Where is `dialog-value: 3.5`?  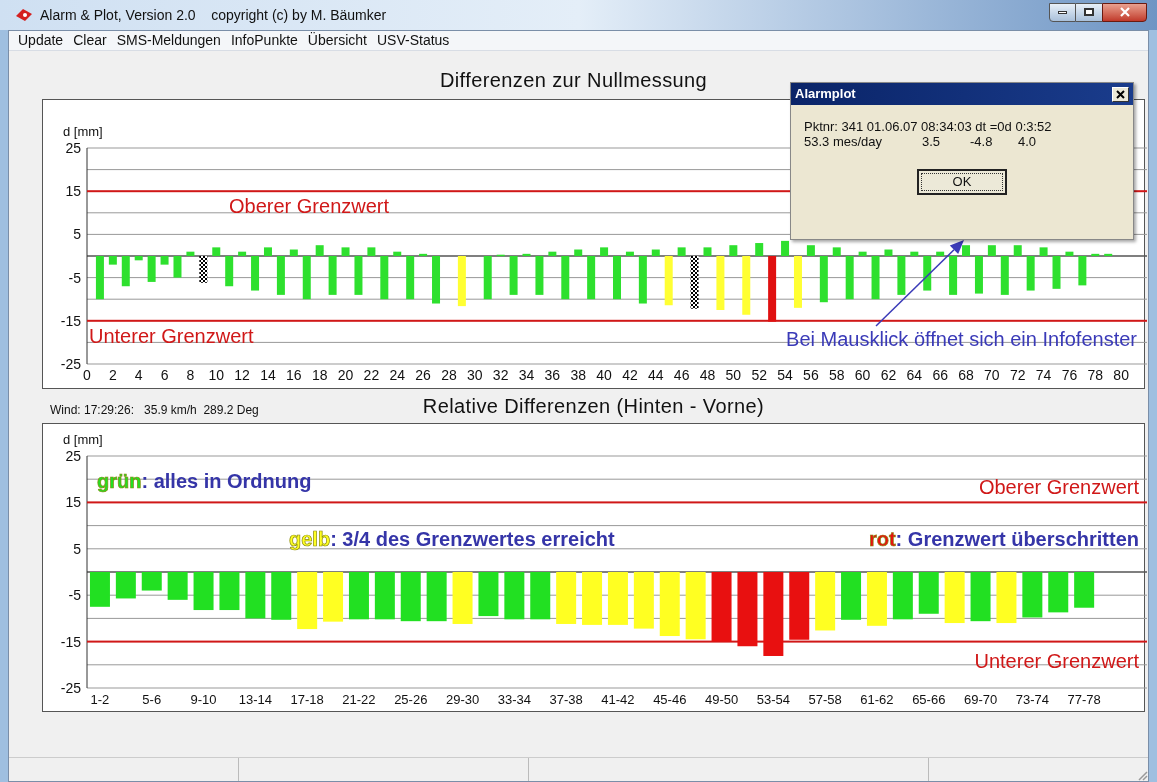 dialog-value: 3.5 is located at coordinates (932, 141).